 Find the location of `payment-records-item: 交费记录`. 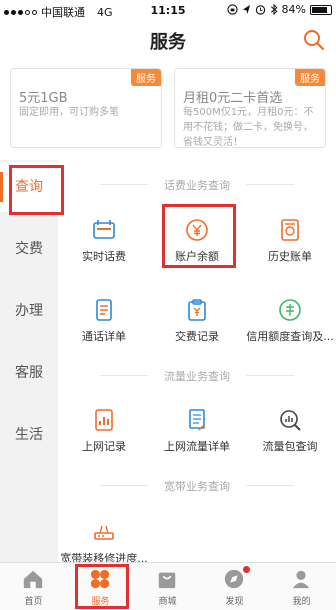

payment-records-item: 交费记录 is located at coordinates (197, 328).